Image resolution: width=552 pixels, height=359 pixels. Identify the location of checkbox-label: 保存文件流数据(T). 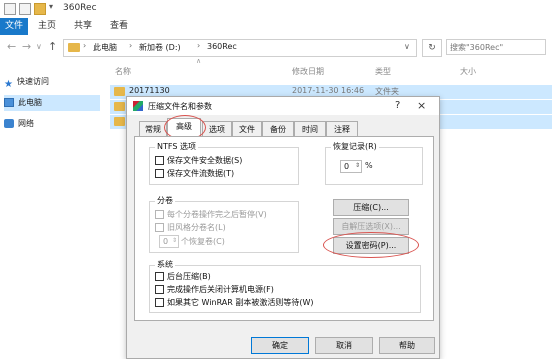
(201, 173).